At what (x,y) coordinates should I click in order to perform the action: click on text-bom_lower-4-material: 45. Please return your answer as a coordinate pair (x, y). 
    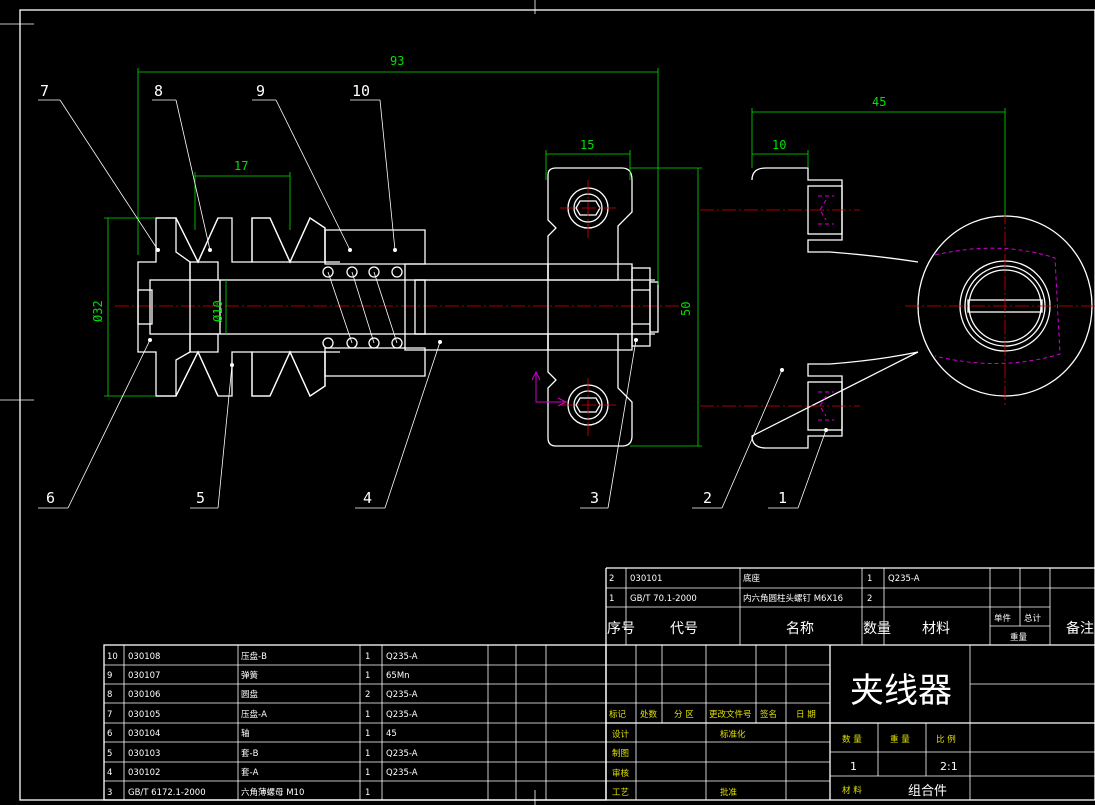
    Looking at the image, I should click on (391, 734).